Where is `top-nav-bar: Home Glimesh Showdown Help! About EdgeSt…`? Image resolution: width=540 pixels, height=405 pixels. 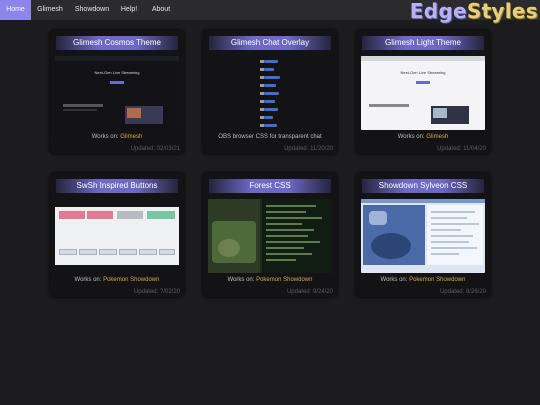 top-nav-bar: Home Glimesh Showdown Help! About EdgeSt… is located at coordinates (270, 11).